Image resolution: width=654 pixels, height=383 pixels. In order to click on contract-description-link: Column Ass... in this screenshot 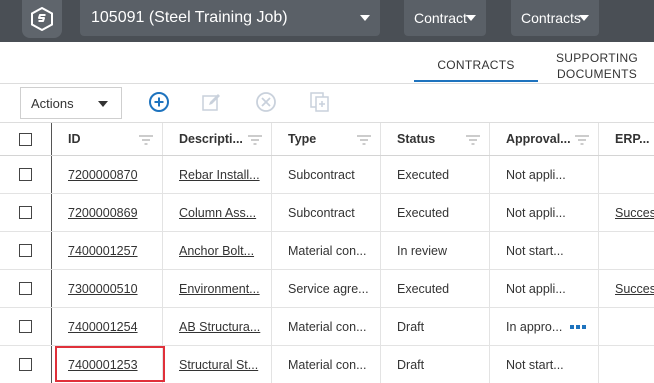, I will do `click(217, 213)`.